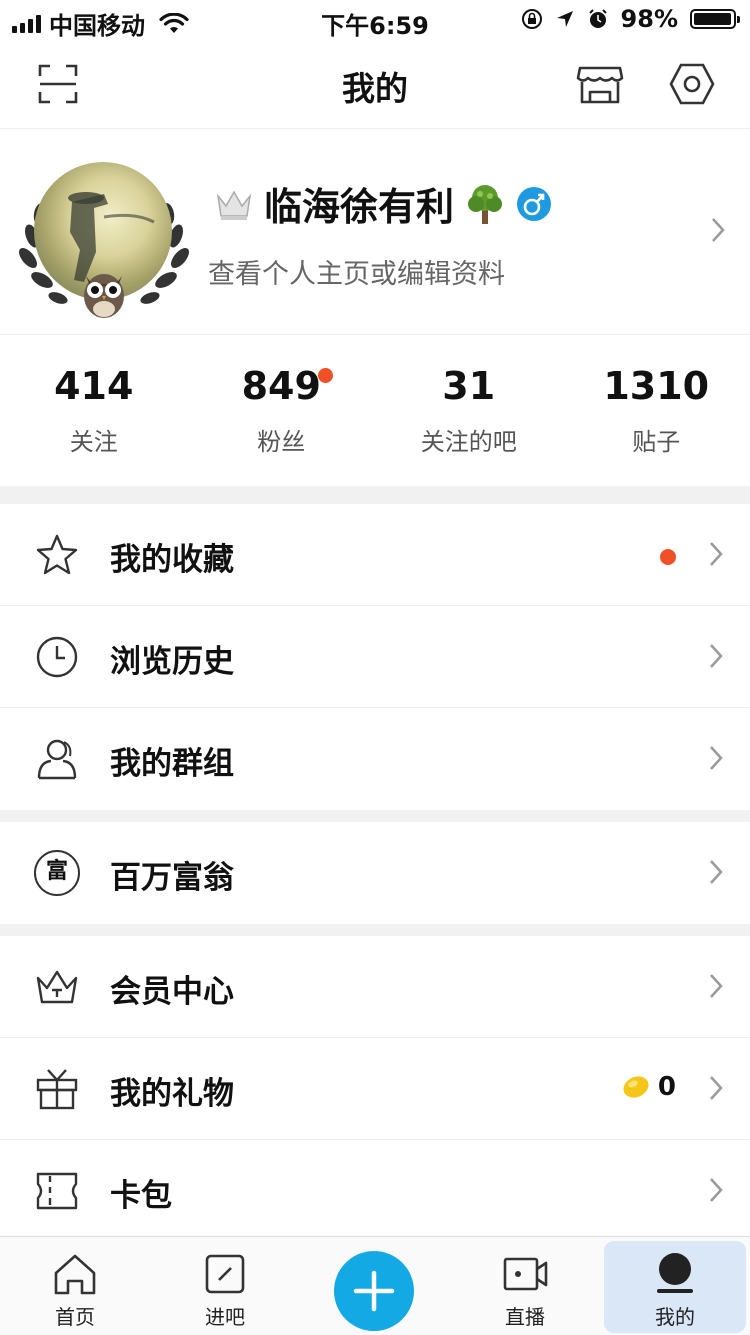 The image size is (750, 1335). I want to click on menu-label: 会员中心, so click(172, 988).